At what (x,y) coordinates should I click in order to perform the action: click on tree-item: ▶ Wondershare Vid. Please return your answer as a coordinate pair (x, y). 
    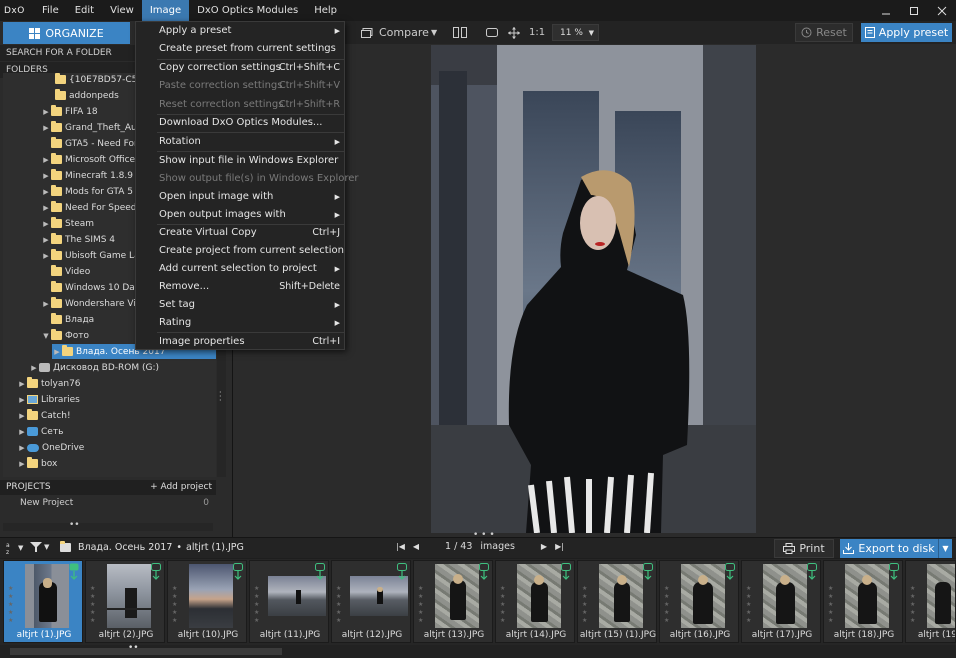
    Looking at the image, I should click on (91, 303).